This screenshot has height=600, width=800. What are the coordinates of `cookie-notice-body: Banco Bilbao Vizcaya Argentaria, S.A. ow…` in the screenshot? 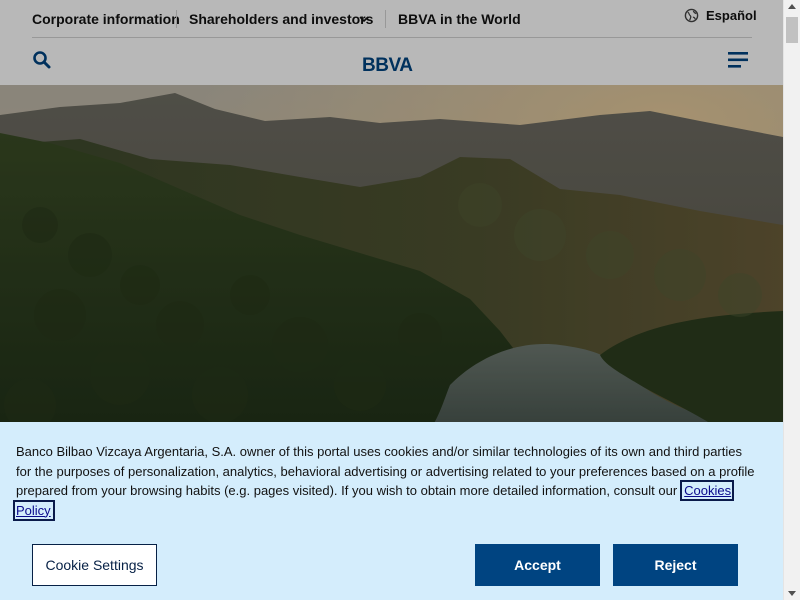 It's located at (385, 471).